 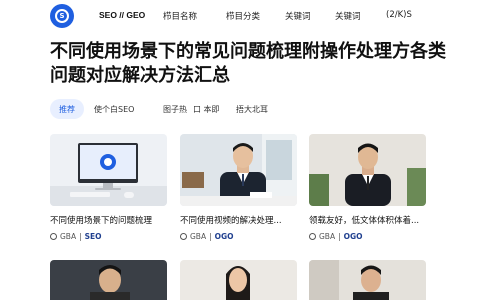 I want to click on brand-name: SEO // GEO, so click(x=122, y=15).